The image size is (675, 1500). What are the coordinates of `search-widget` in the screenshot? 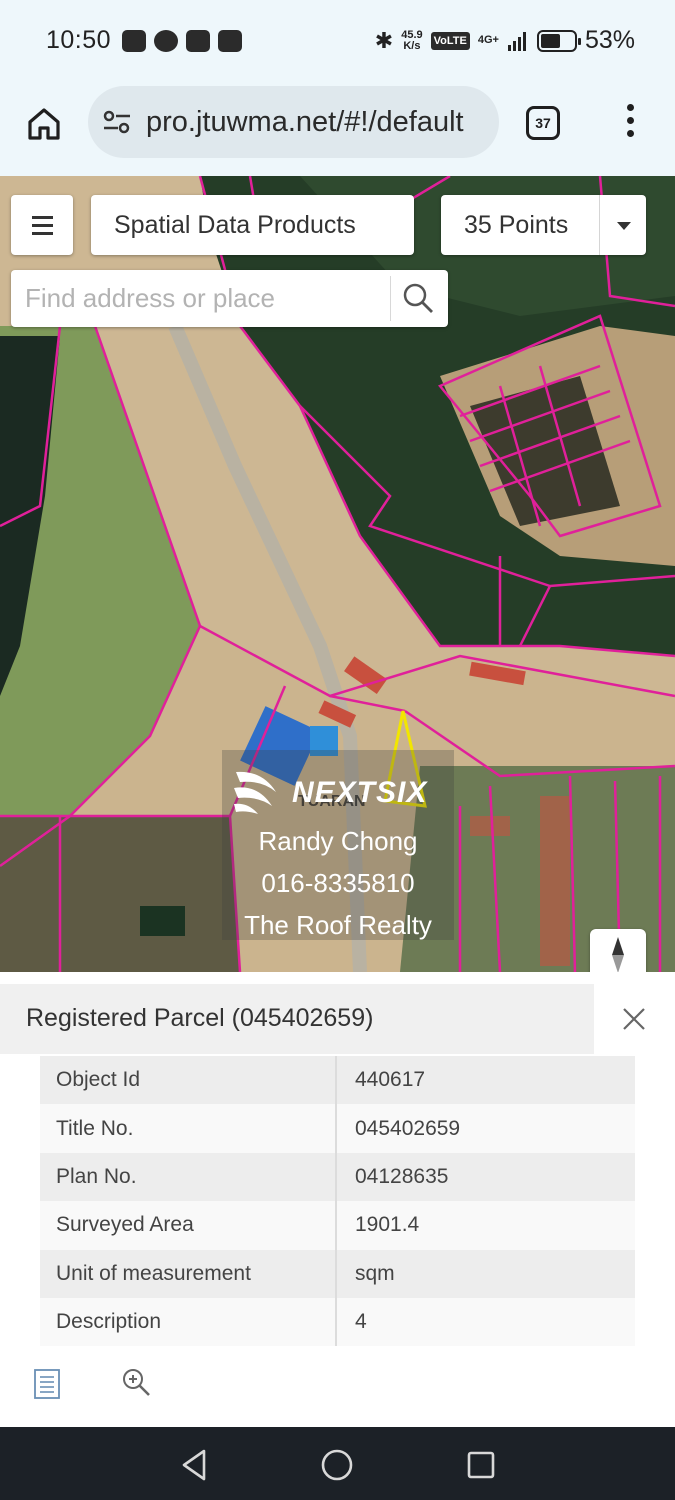 It's located at (229, 298).